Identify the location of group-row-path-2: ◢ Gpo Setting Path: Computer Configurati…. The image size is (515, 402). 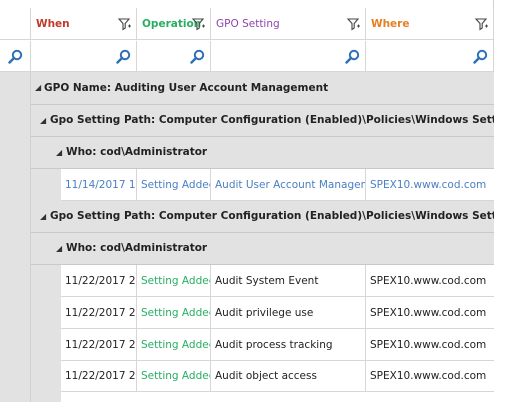
(262, 217).